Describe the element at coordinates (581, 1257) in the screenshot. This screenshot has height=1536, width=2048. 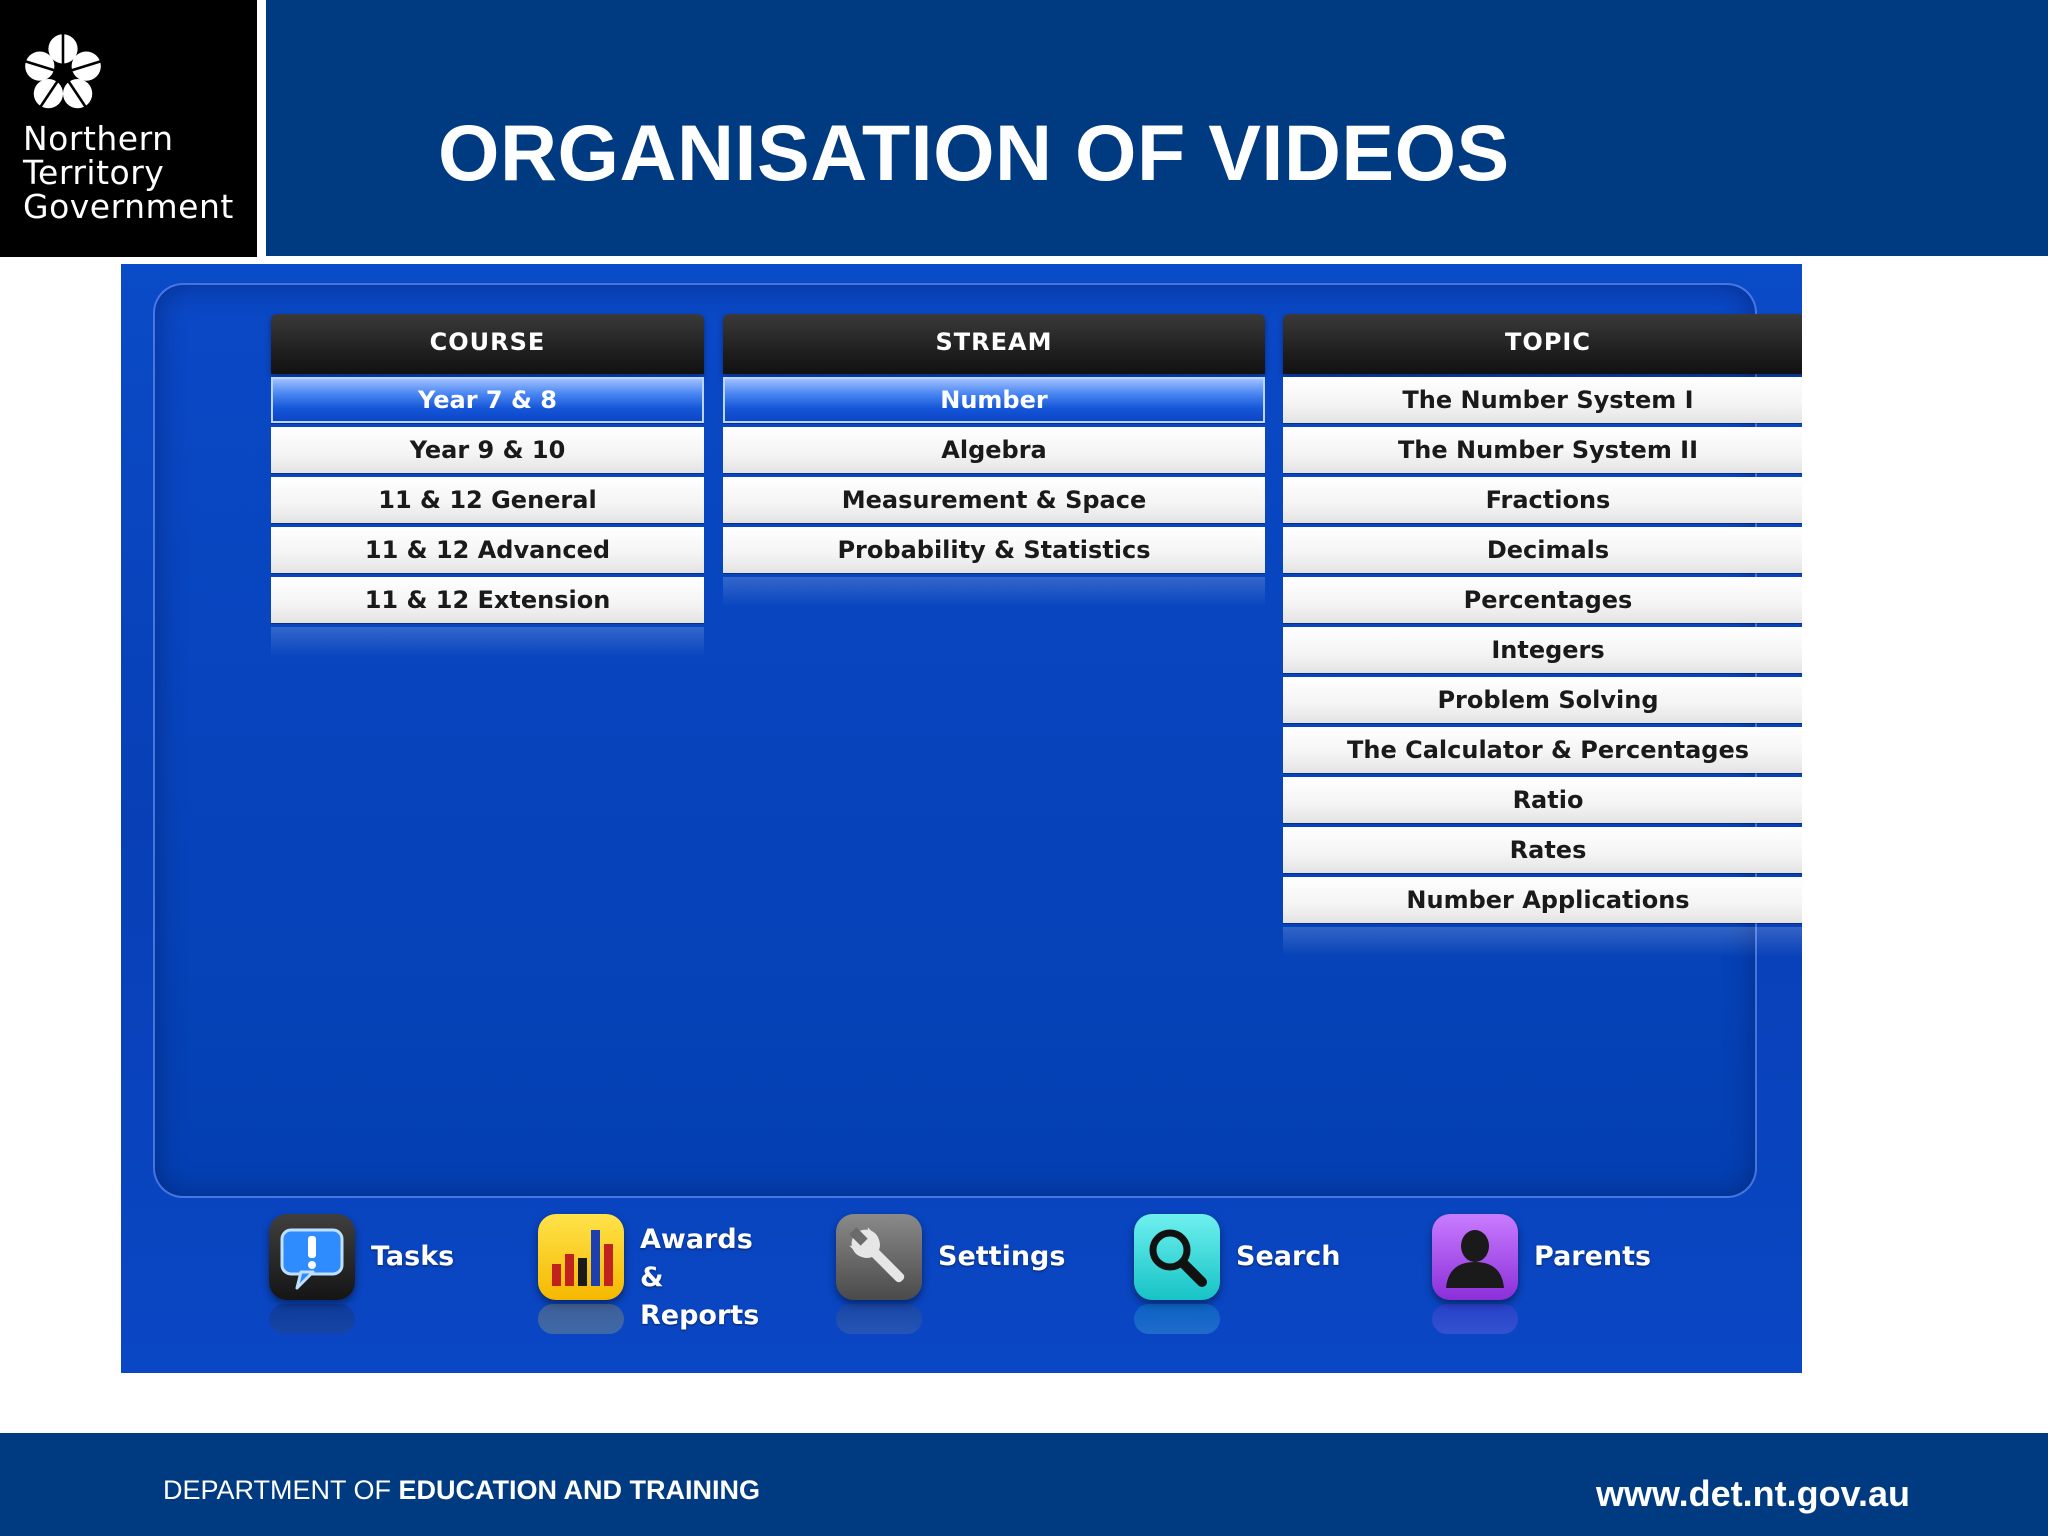
I see `bar-chart-icon` at that location.